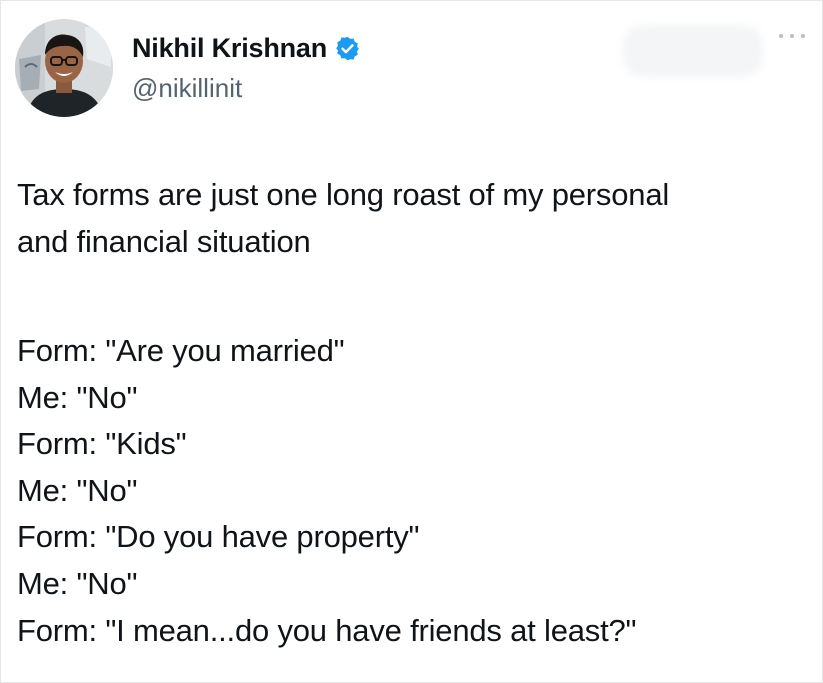  What do you see at coordinates (187, 88) in the screenshot?
I see `author-handle: @nikillinit` at bounding box center [187, 88].